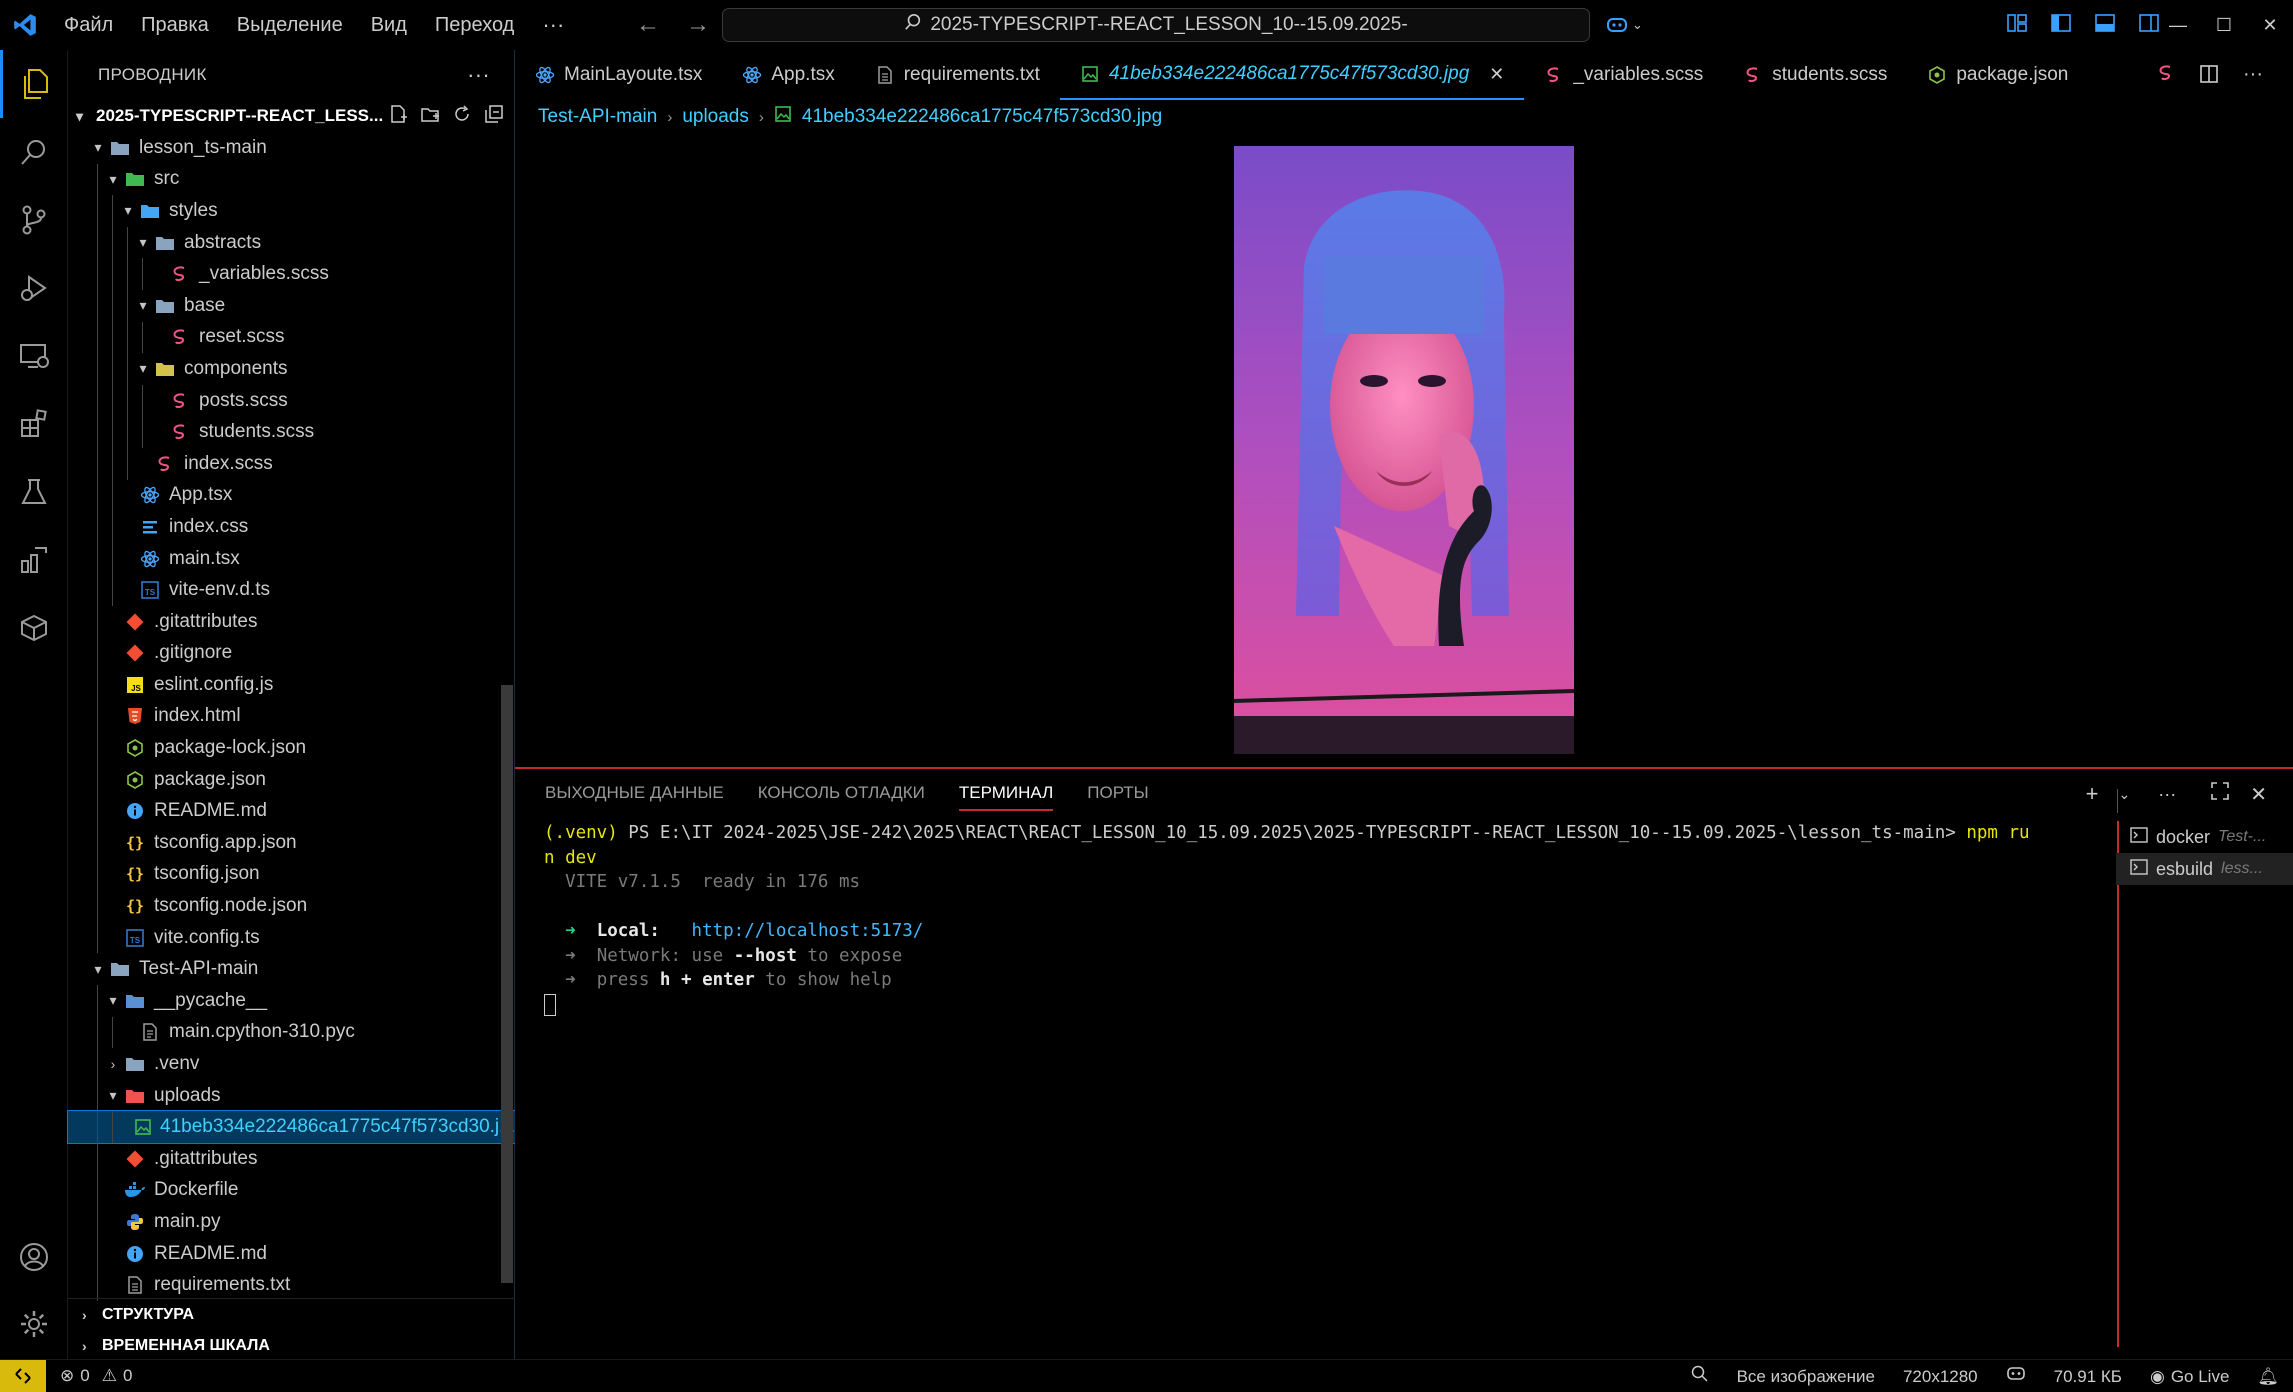  What do you see at coordinates (34, 560) in the screenshot?
I see `charts-icon` at bounding box center [34, 560].